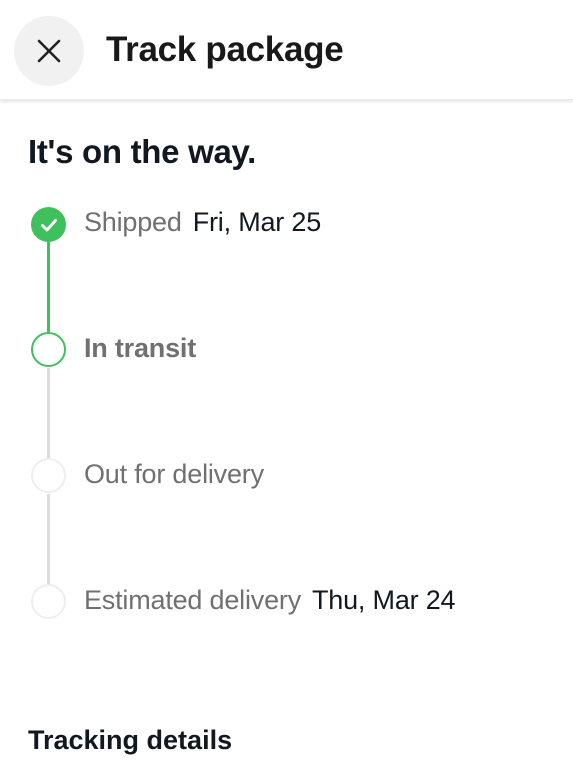 The image size is (573, 768). I want to click on timeline-node-estimated-delivery, so click(48, 601).